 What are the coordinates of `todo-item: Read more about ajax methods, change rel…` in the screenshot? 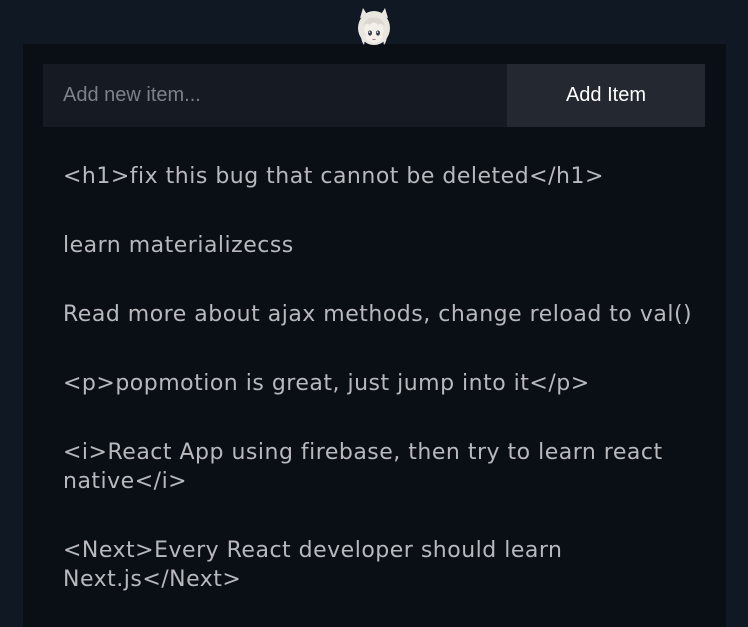 It's located at (378, 314).